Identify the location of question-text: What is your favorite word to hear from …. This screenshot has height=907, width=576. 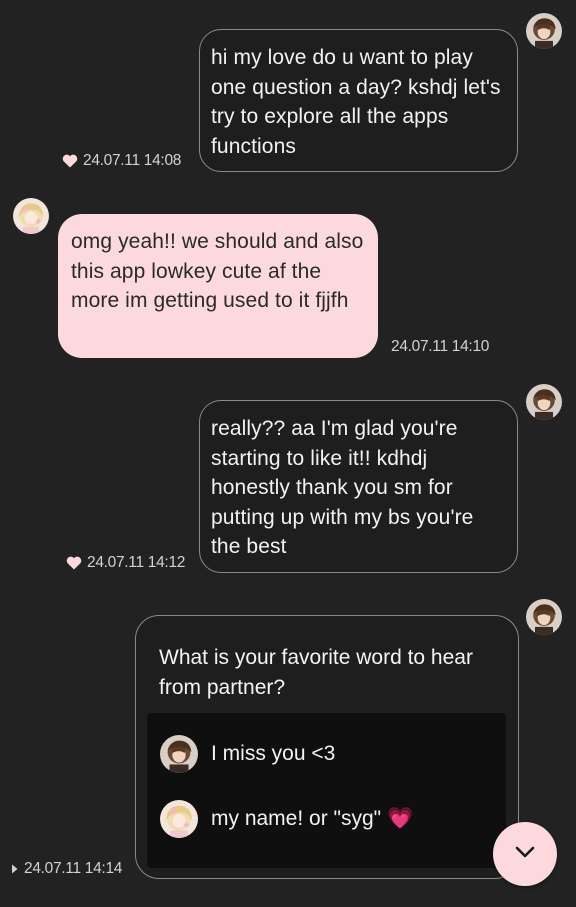
(316, 672).